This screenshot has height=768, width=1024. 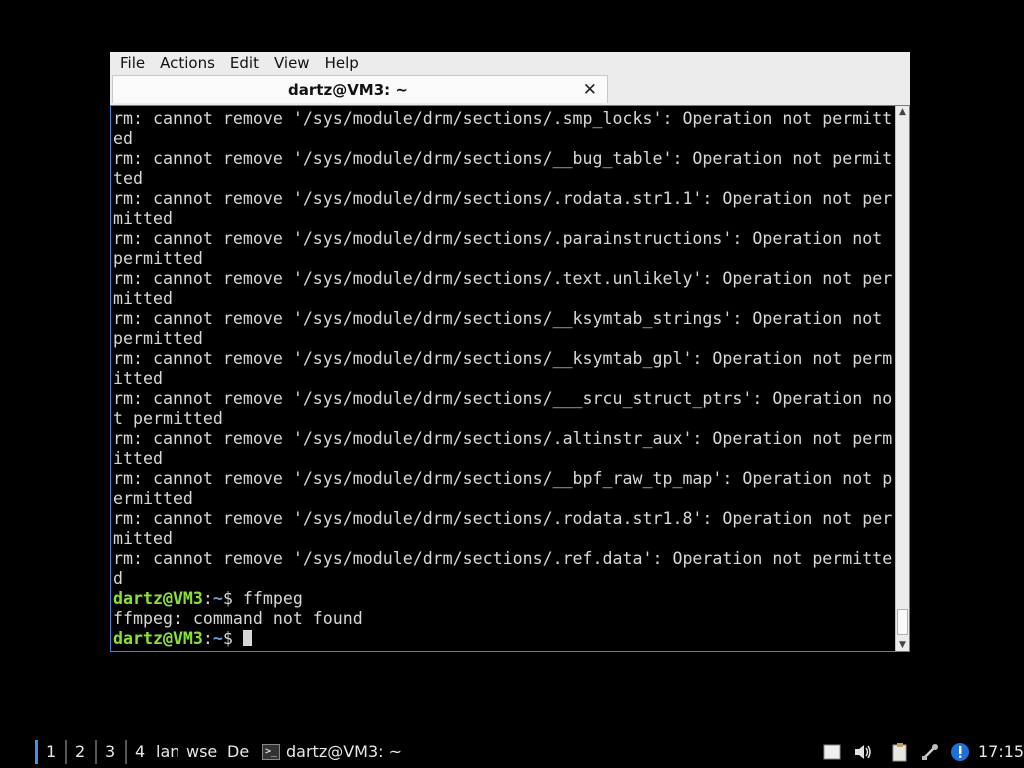 What do you see at coordinates (960, 752) in the screenshot?
I see `info-icon` at bounding box center [960, 752].